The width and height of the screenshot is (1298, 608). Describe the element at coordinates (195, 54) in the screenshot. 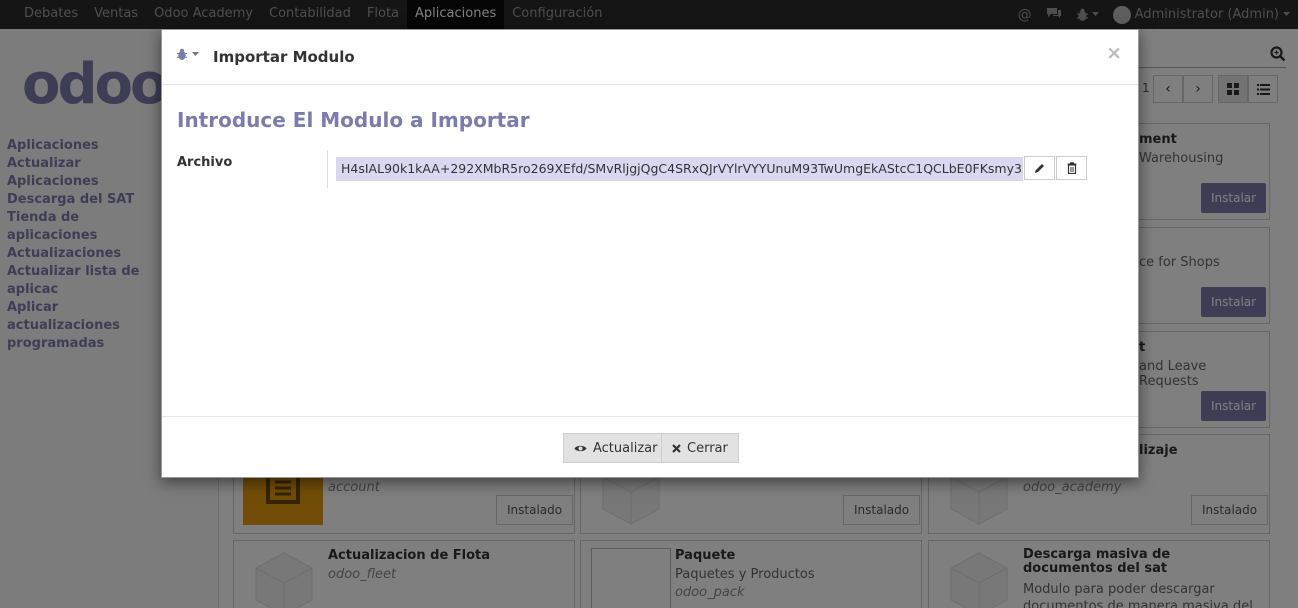

I see `caret-down-icon` at that location.